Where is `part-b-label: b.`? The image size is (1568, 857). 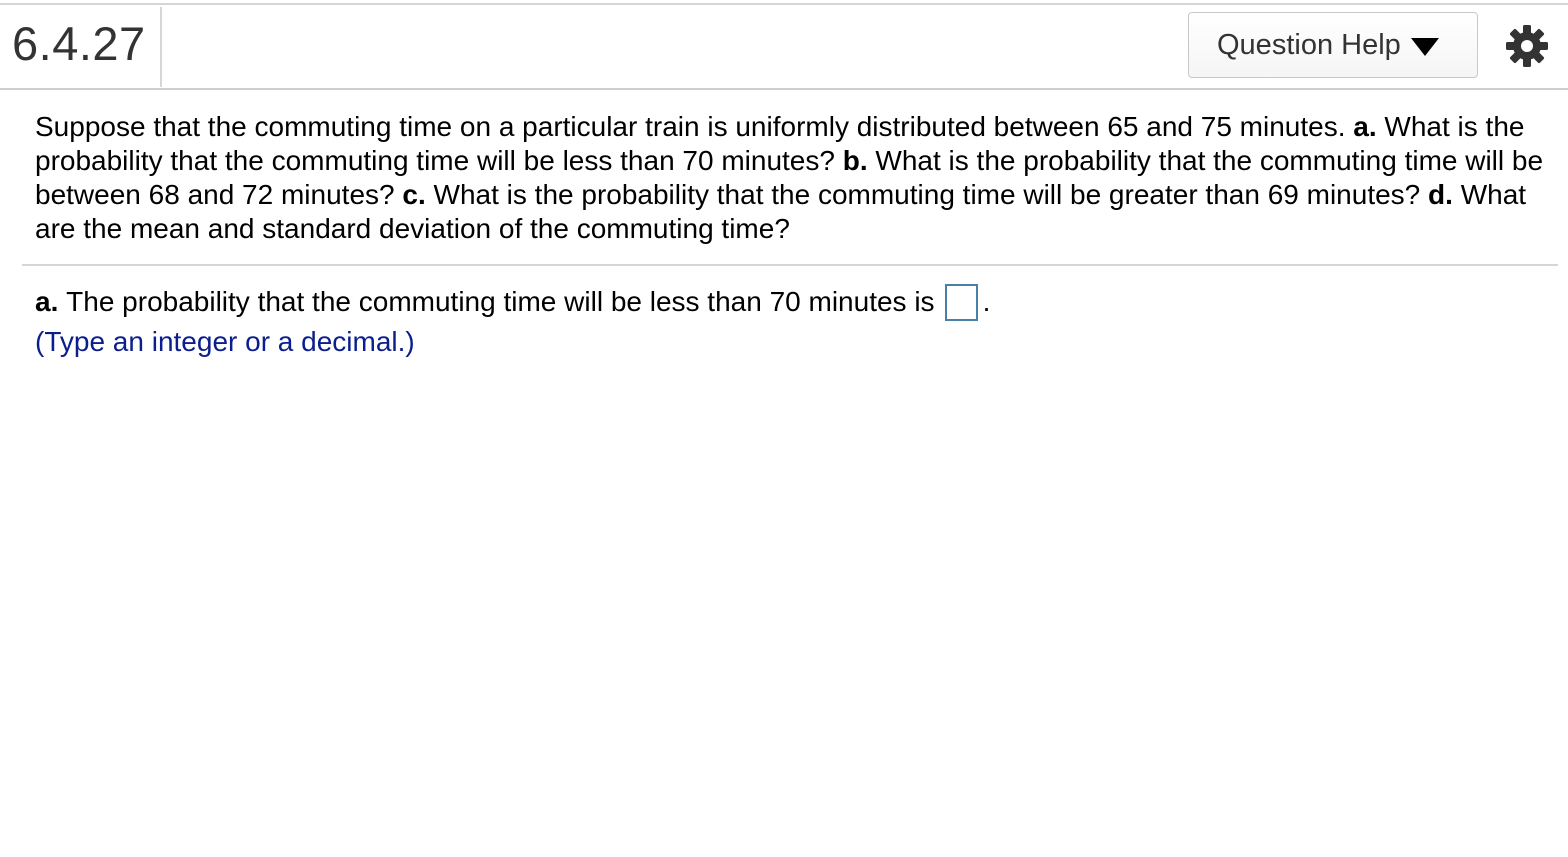
part-b-label: b. is located at coordinates (855, 160).